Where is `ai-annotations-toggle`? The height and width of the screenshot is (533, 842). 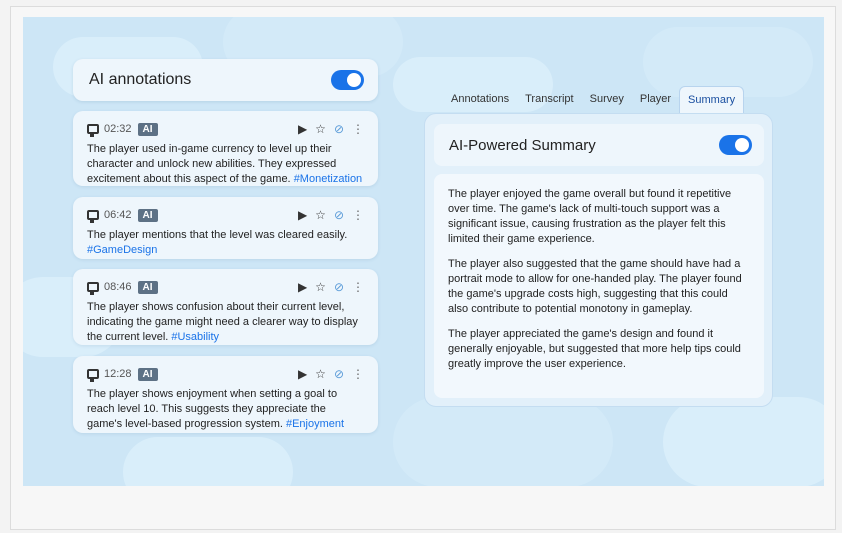
ai-annotations-toggle is located at coordinates (347, 80).